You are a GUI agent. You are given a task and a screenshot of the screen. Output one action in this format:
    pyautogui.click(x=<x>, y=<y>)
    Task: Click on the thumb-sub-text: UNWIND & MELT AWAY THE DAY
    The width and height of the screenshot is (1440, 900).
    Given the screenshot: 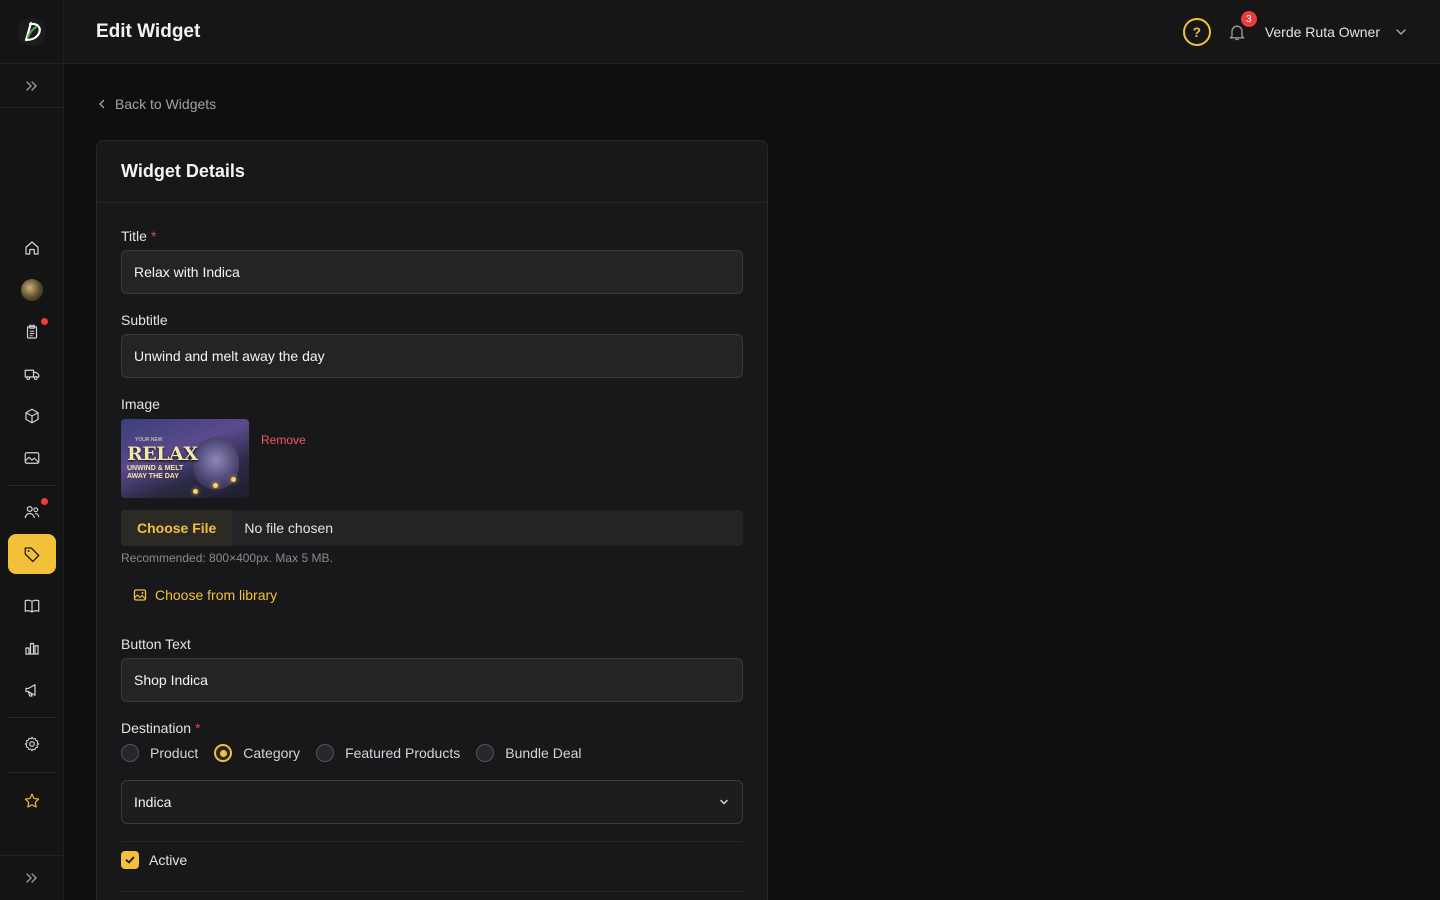 What is the action you would take?
    pyautogui.click(x=155, y=473)
    